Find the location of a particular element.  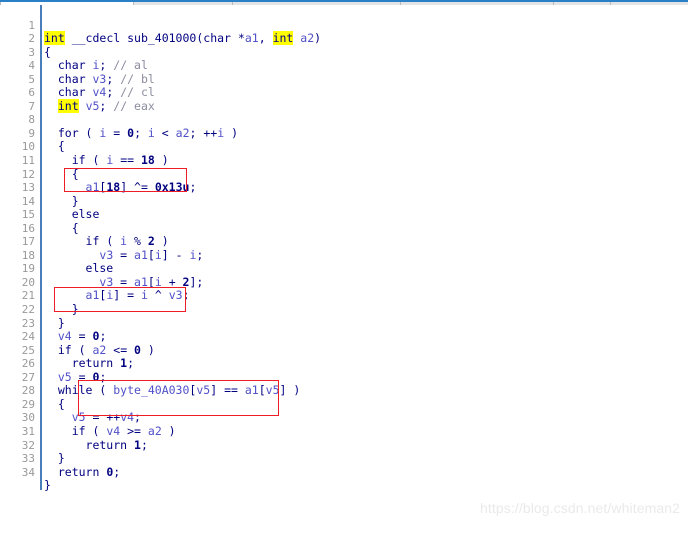

watermark-text: https://blog.csdn.net/whiteman2 is located at coordinates (580, 508).